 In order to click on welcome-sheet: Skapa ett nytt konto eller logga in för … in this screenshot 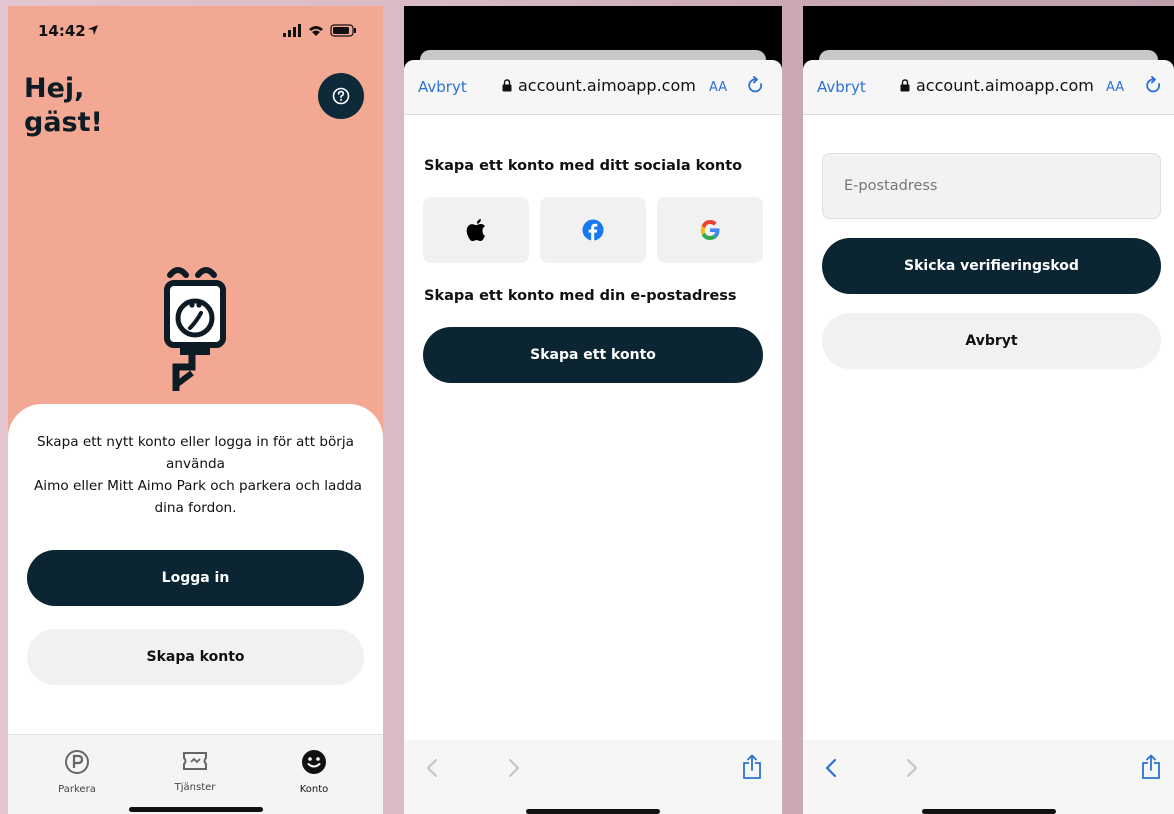, I will do `click(195, 574)`.